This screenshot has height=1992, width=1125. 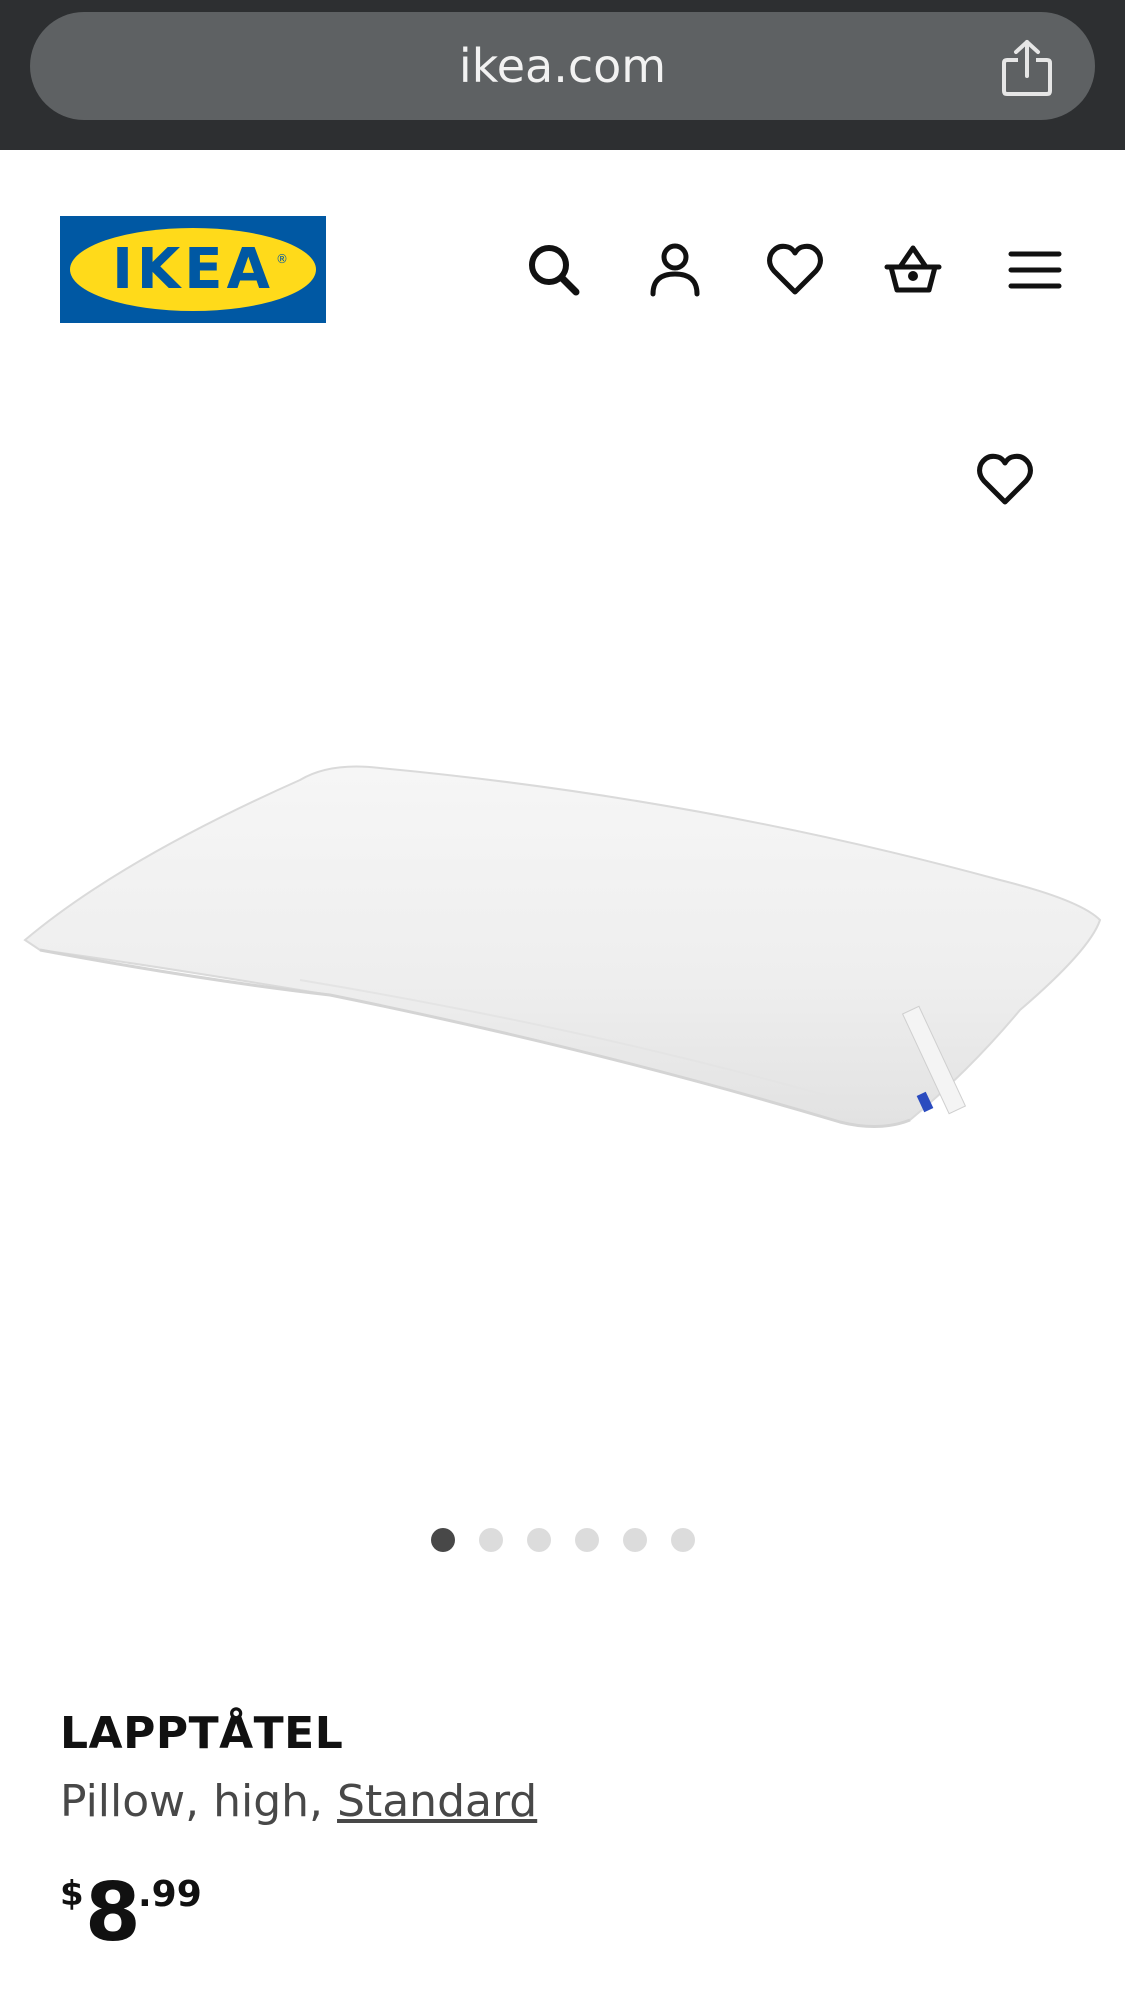 What do you see at coordinates (562, 1543) in the screenshot?
I see `image-pagination` at bounding box center [562, 1543].